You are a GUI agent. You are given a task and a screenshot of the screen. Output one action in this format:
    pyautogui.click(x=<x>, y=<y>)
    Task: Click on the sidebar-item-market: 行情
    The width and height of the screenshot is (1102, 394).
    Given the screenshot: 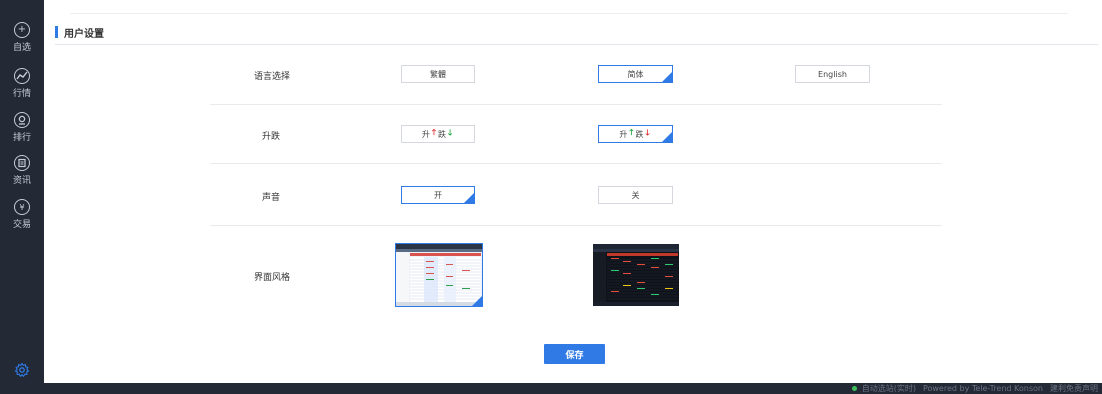 What is the action you would take?
    pyautogui.click(x=22, y=86)
    